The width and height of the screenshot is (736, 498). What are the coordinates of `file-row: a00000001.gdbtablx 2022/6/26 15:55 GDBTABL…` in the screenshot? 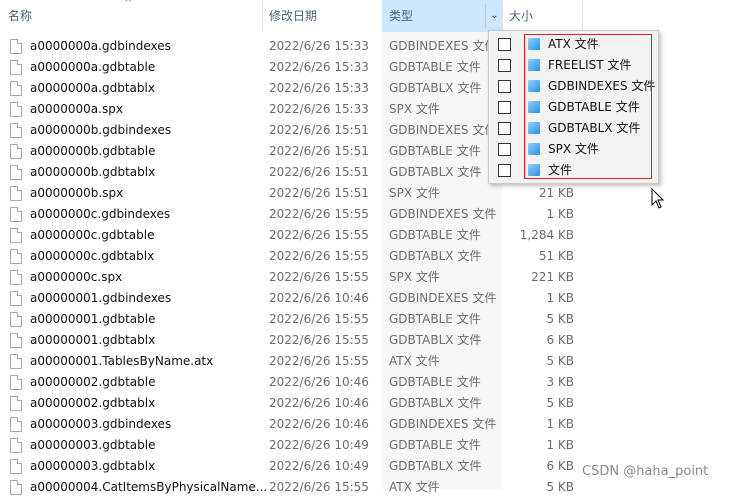 It's located at (368, 340).